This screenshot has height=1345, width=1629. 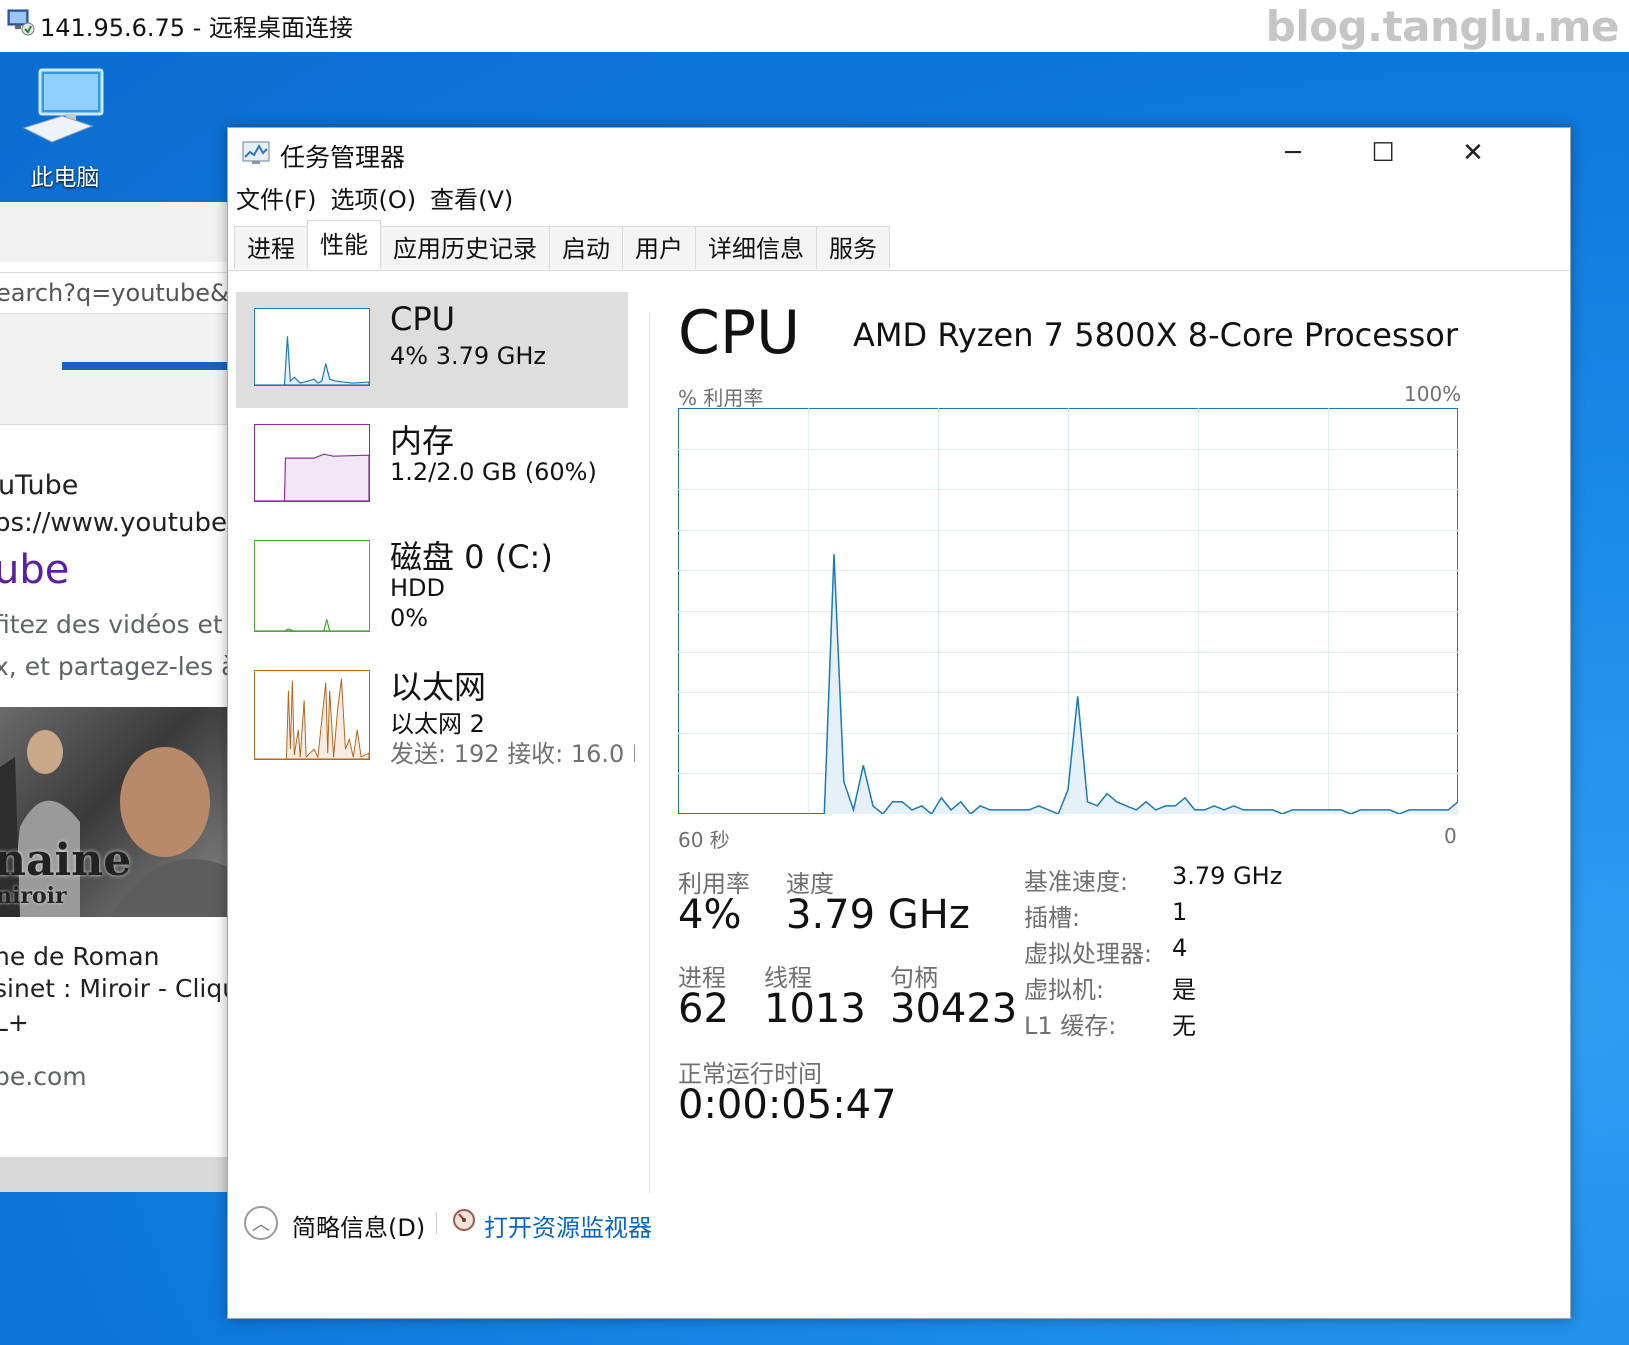 I want to click on tab-strip: 进程 性能 应用历史记录 启动 用户 详细信息 服务, so click(x=562, y=245).